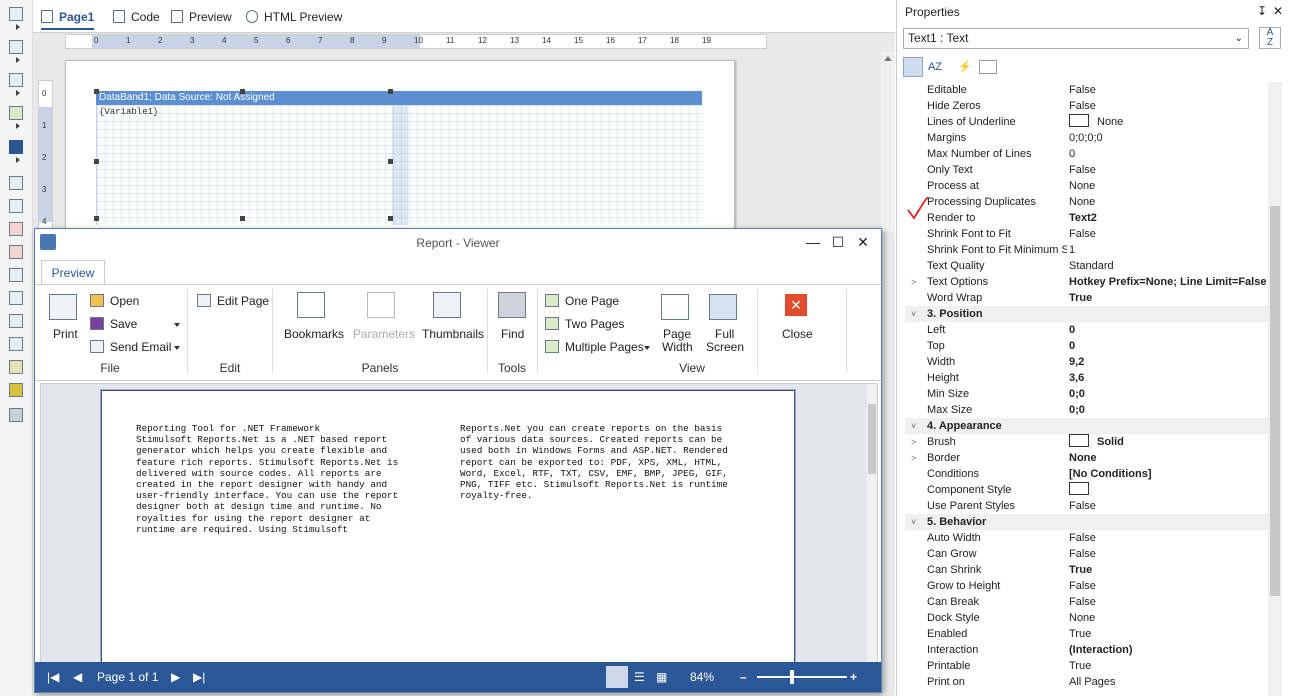  I want to click on close-button: Close, so click(797, 334).